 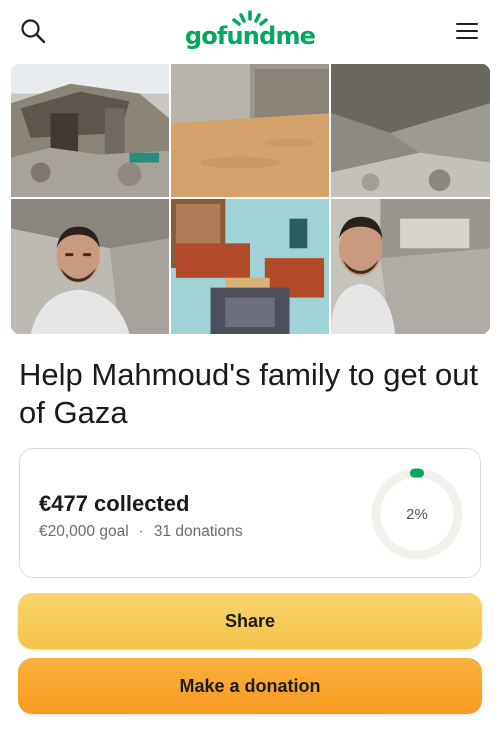 I want to click on living-room-photo, so click(x=250, y=266).